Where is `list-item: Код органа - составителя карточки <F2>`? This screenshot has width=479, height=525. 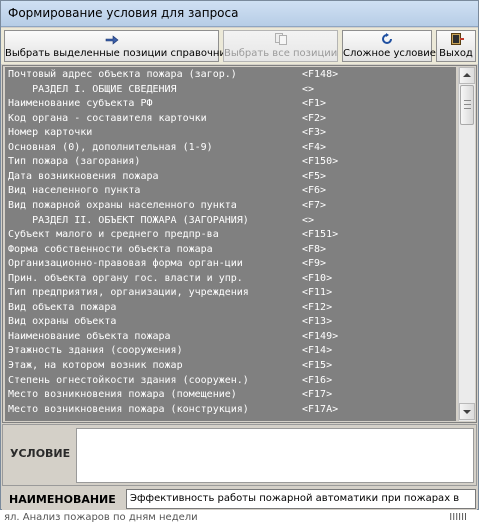
list-item: Код органа - составителя карточки <F2> is located at coordinates (167, 119).